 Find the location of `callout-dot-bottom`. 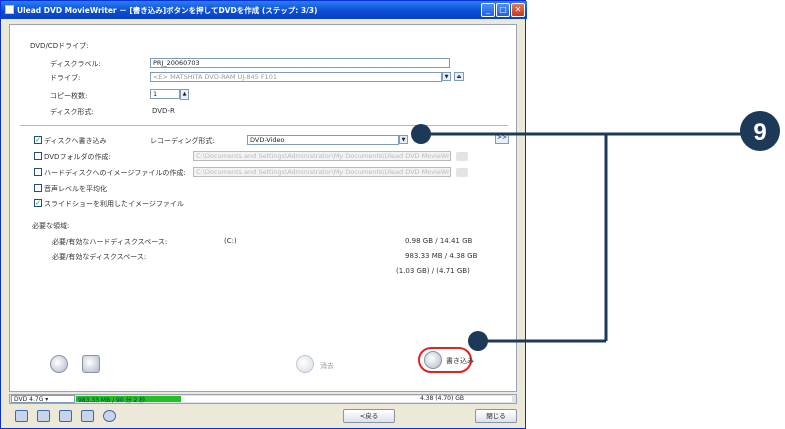

callout-dot-bottom is located at coordinates (478, 341).